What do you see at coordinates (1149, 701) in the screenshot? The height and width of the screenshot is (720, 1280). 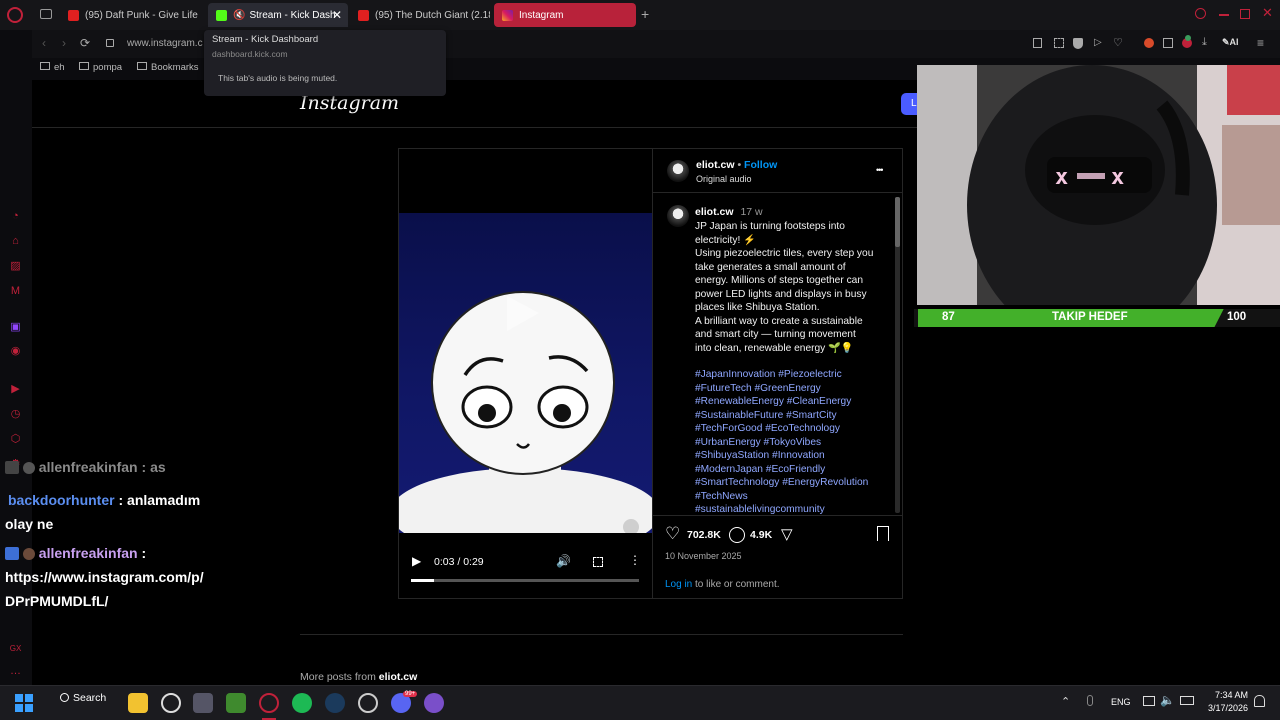 I see `display-icon` at bounding box center [1149, 701].